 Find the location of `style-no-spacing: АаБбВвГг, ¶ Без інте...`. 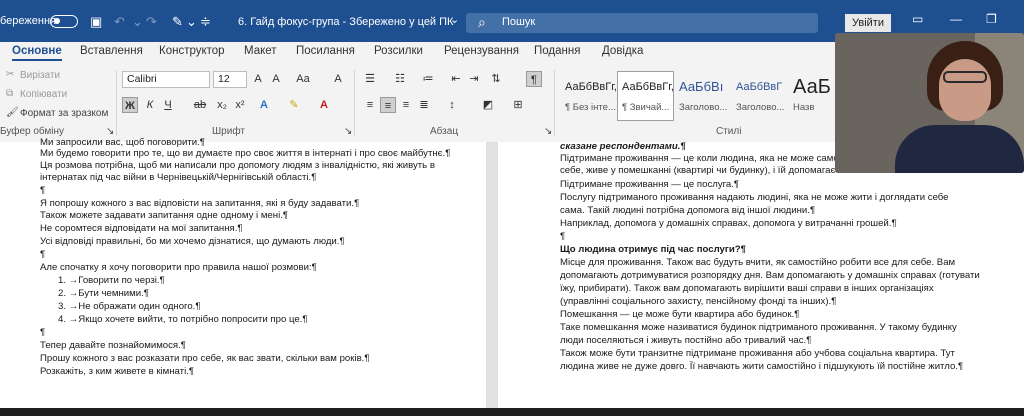

style-no-spacing: АаБбВвГг, ¶ Без інте... is located at coordinates (588, 96).